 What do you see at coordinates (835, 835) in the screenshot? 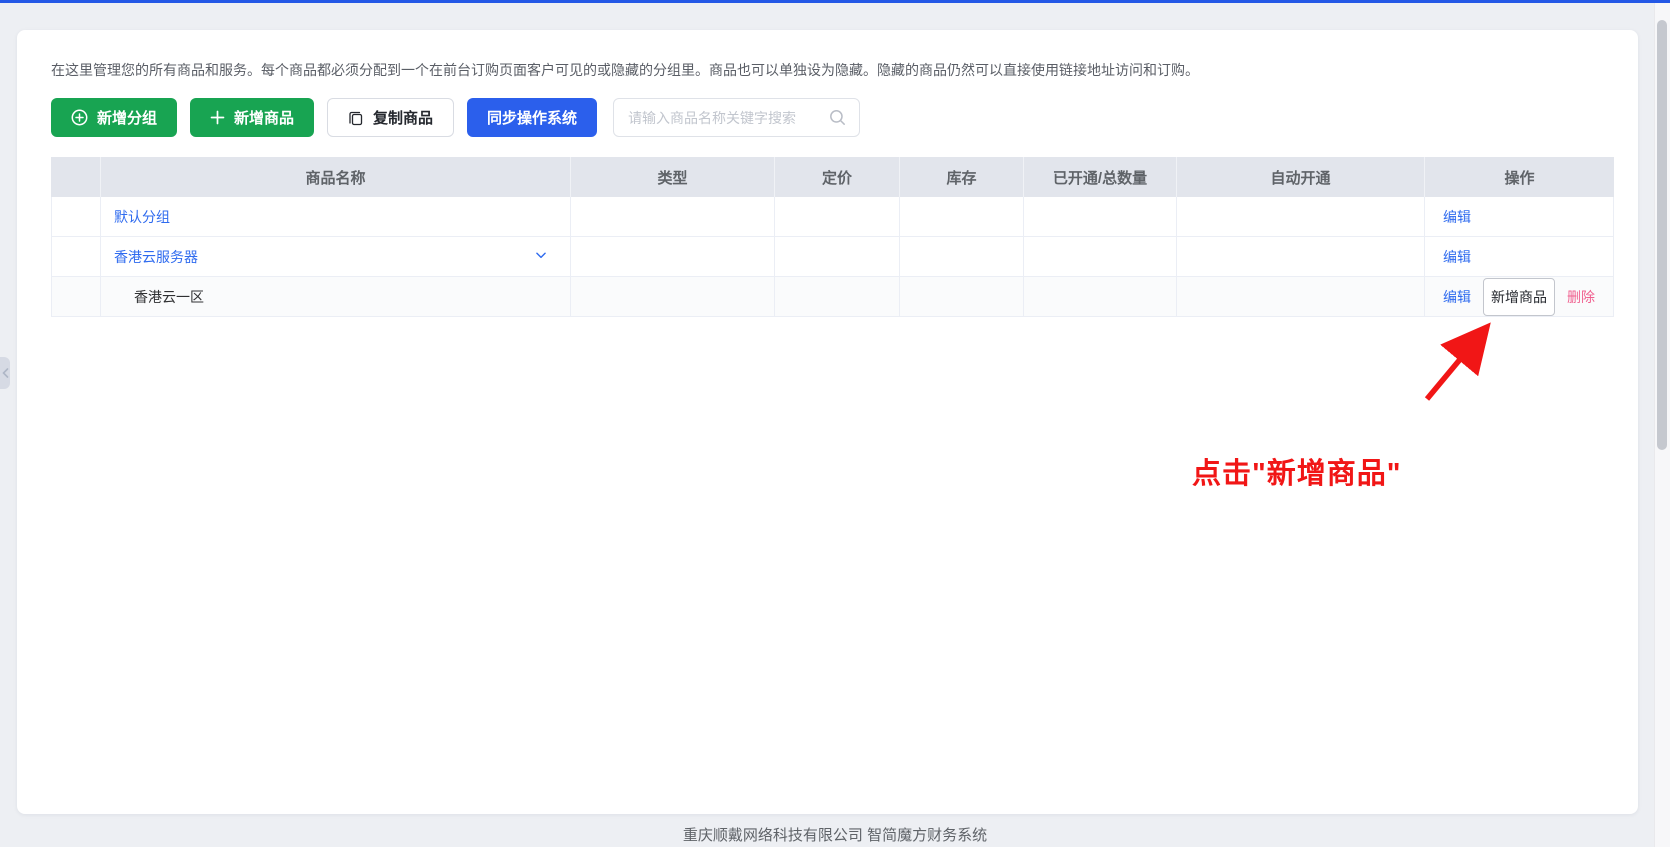
I see `footer-text: 重庆顺戴网络科技有限公司 智简魔方财务系统` at bounding box center [835, 835].